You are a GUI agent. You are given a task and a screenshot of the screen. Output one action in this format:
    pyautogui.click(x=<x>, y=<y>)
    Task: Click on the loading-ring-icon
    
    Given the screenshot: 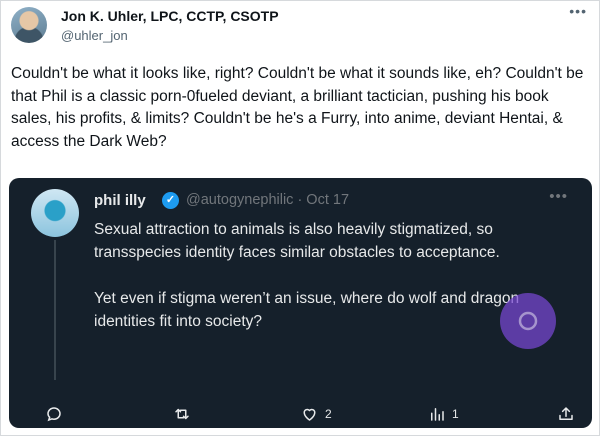 What is the action you would take?
    pyautogui.click(x=528, y=321)
    